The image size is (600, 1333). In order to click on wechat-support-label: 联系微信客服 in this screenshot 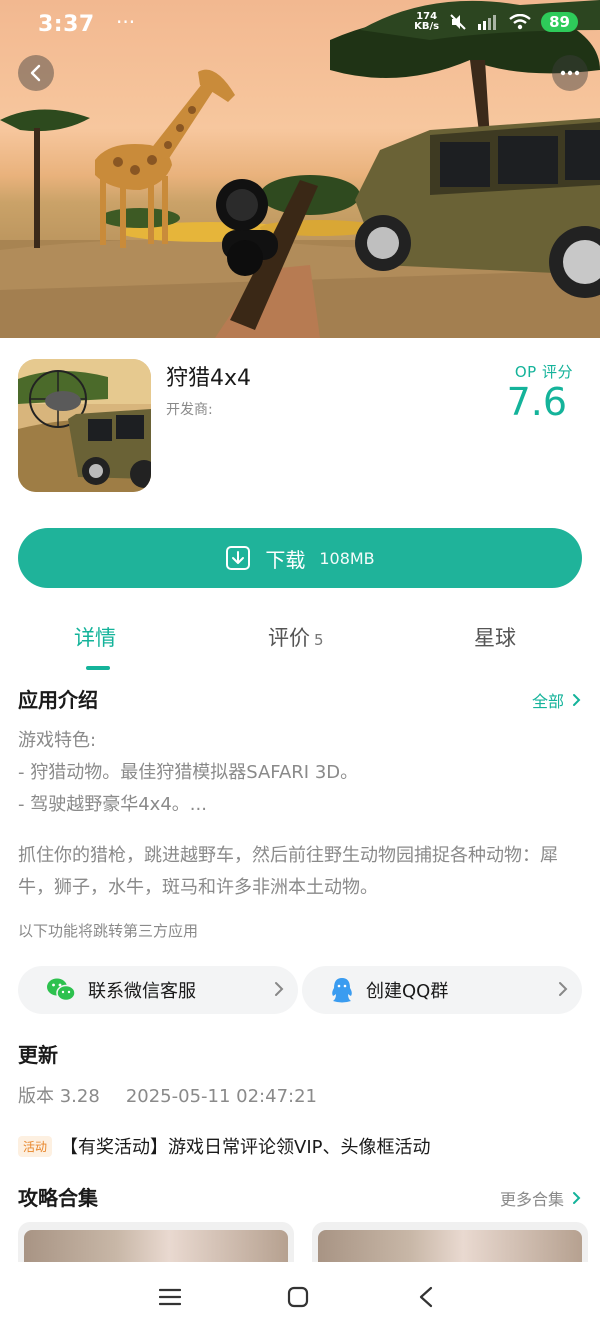, I will do `click(142, 991)`.